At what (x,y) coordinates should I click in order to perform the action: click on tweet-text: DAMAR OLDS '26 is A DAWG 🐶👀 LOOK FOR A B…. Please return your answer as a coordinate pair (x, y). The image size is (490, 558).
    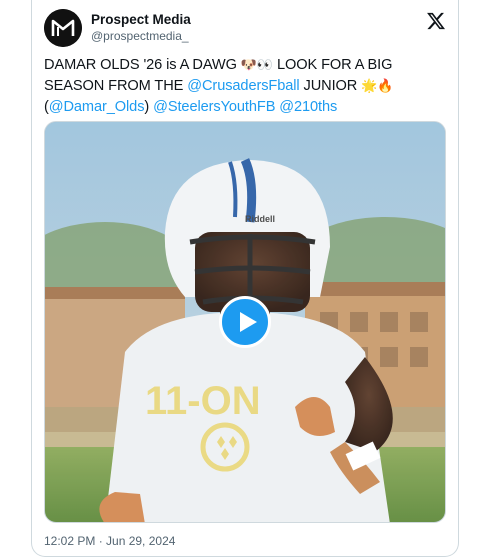
    Looking at the image, I should click on (246, 86).